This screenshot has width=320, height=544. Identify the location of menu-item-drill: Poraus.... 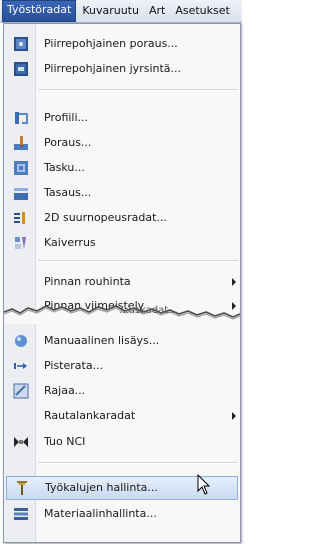
(122, 143).